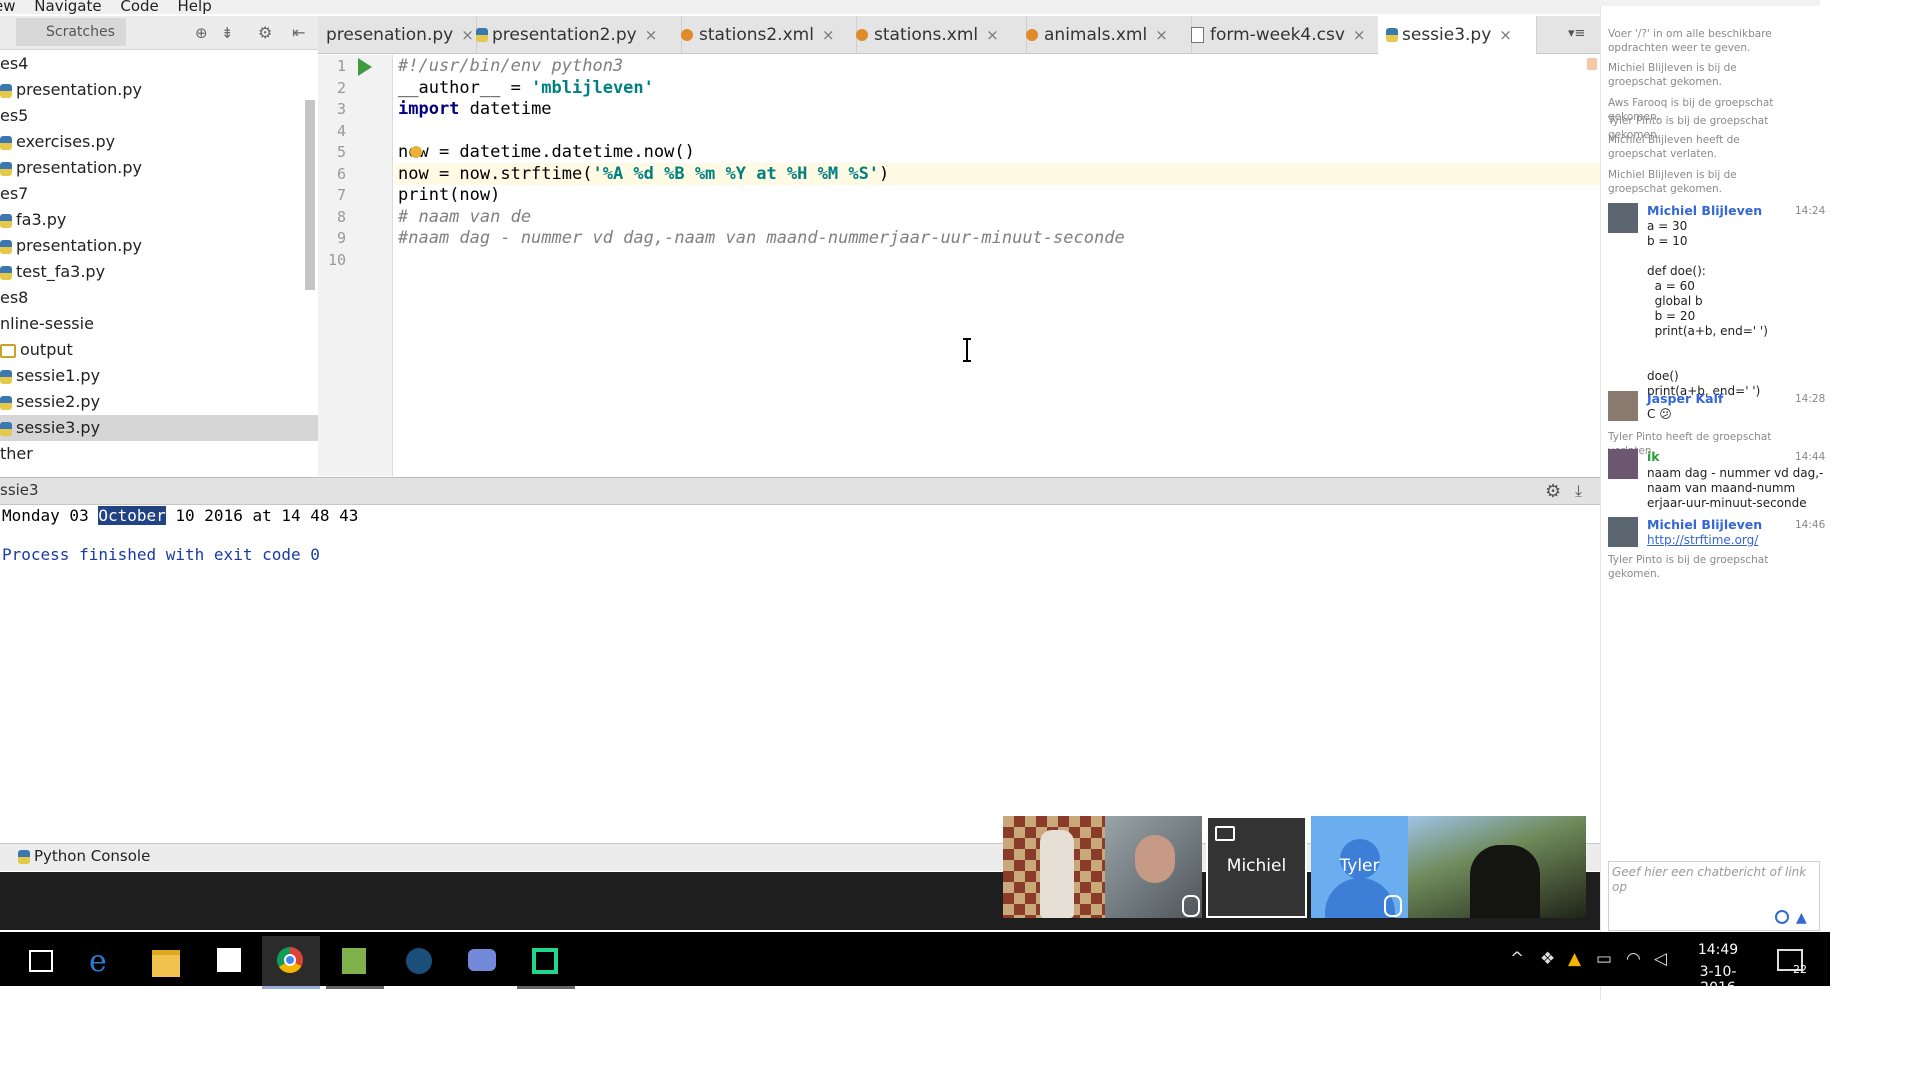  What do you see at coordinates (57, 142) in the screenshot?
I see `tree-file: exercises.py` at bounding box center [57, 142].